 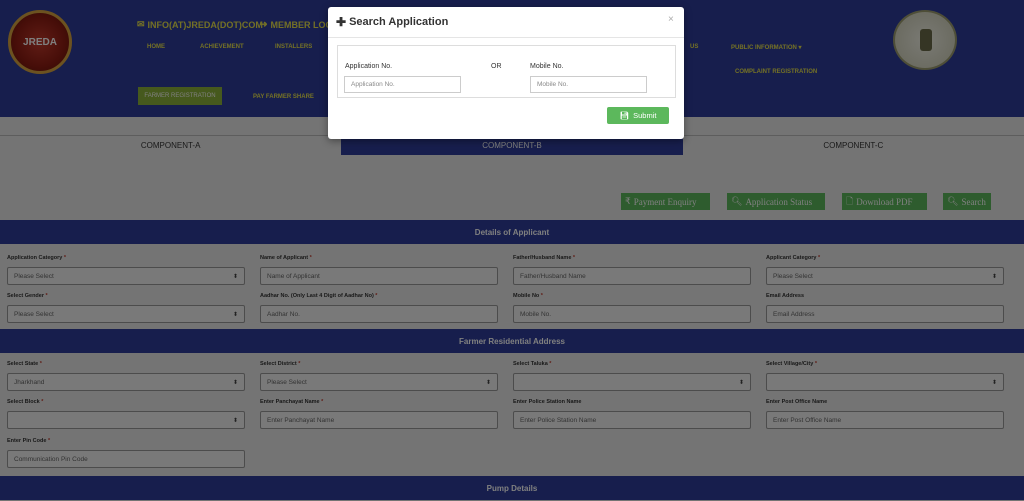 I want to click on or-separator: OR, so click(x=496, y=66).